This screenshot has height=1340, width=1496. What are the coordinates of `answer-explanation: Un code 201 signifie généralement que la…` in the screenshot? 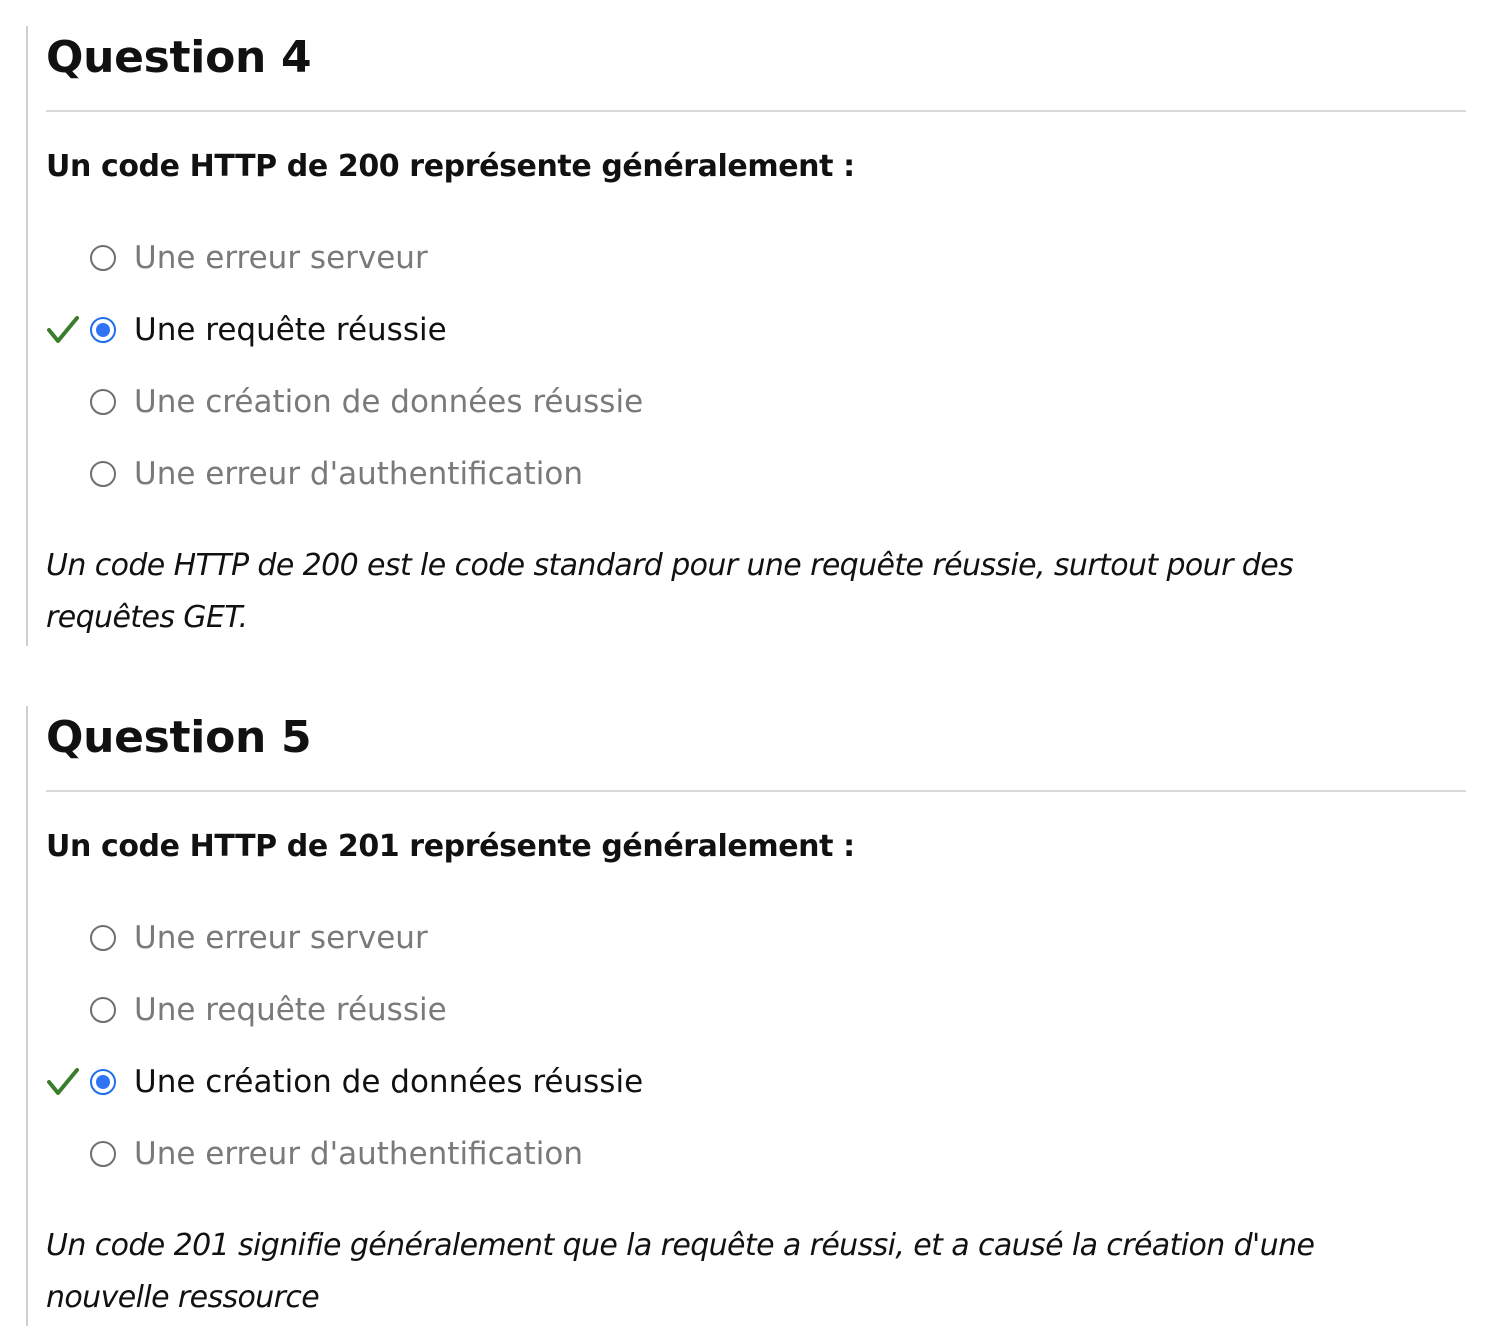 It's located at (751, 1272).